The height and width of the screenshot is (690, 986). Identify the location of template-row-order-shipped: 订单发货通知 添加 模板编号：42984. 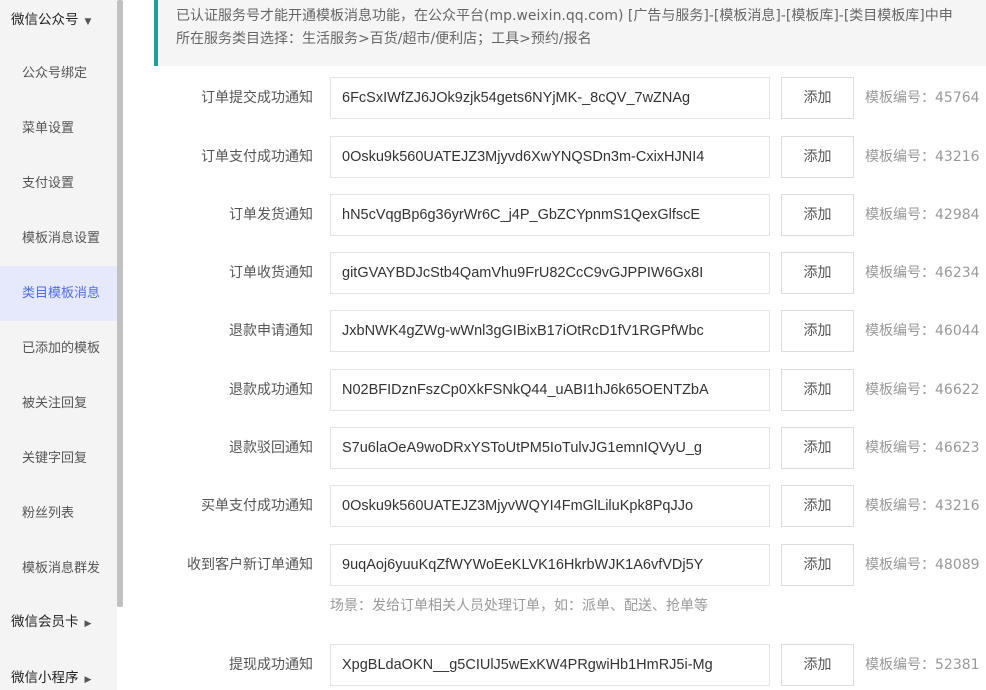
(570, 215).